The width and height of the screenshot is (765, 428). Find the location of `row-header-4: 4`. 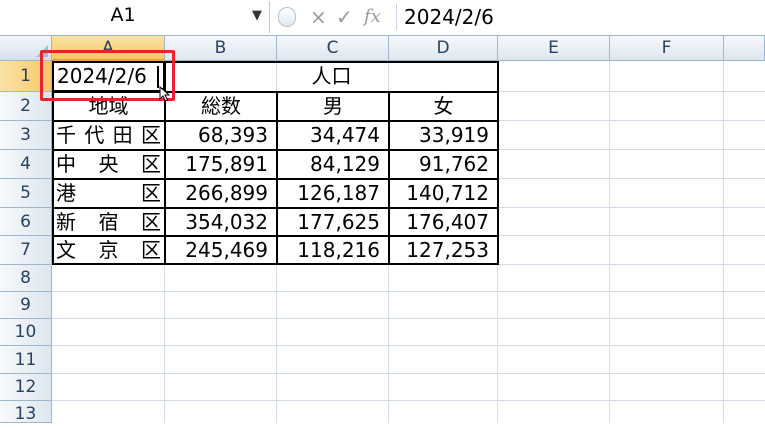

row-header-4: 4 is located at coordinates (26, 164).